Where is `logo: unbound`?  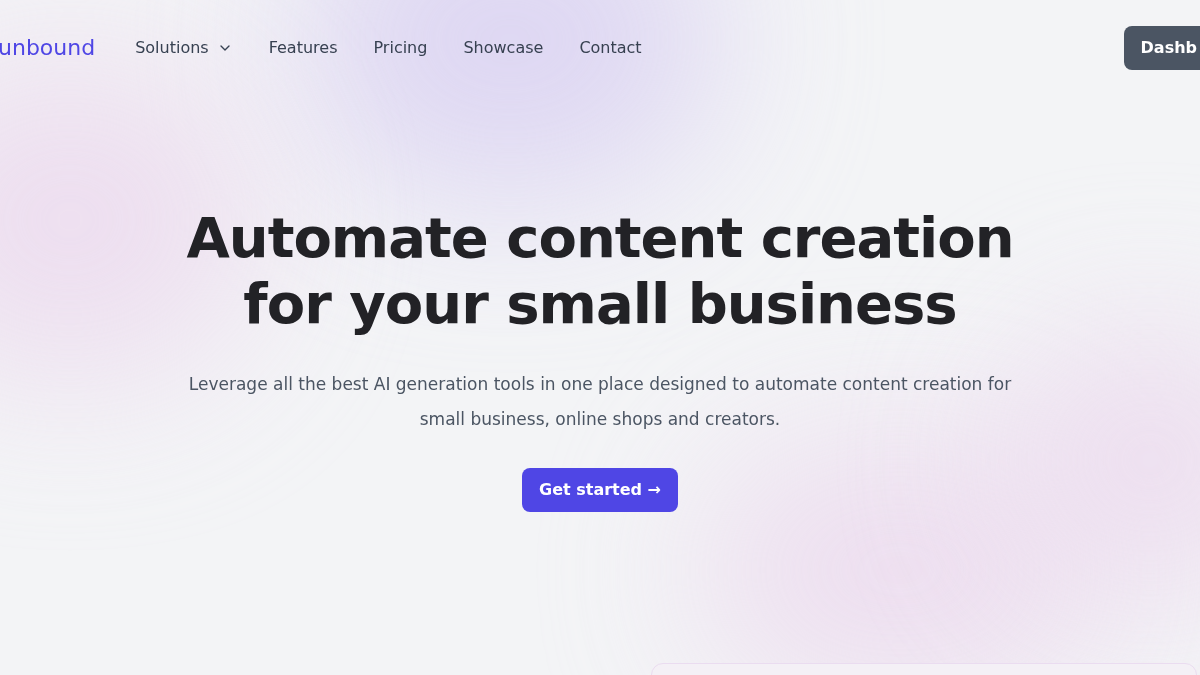 logo: unbound is located at coordinates (48, 47).